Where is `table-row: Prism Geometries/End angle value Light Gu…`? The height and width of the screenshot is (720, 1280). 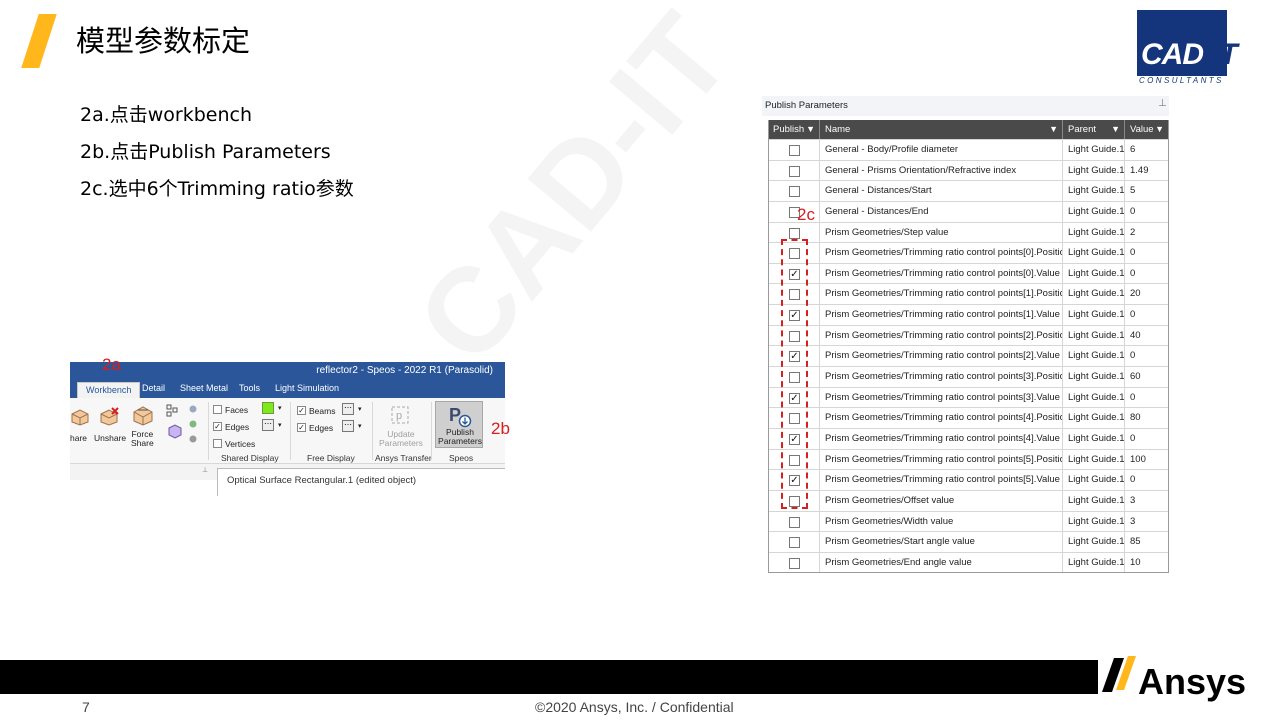 table-row: Prism Geometries/End angle value Light Gu… is located at coordinates (968, 562).